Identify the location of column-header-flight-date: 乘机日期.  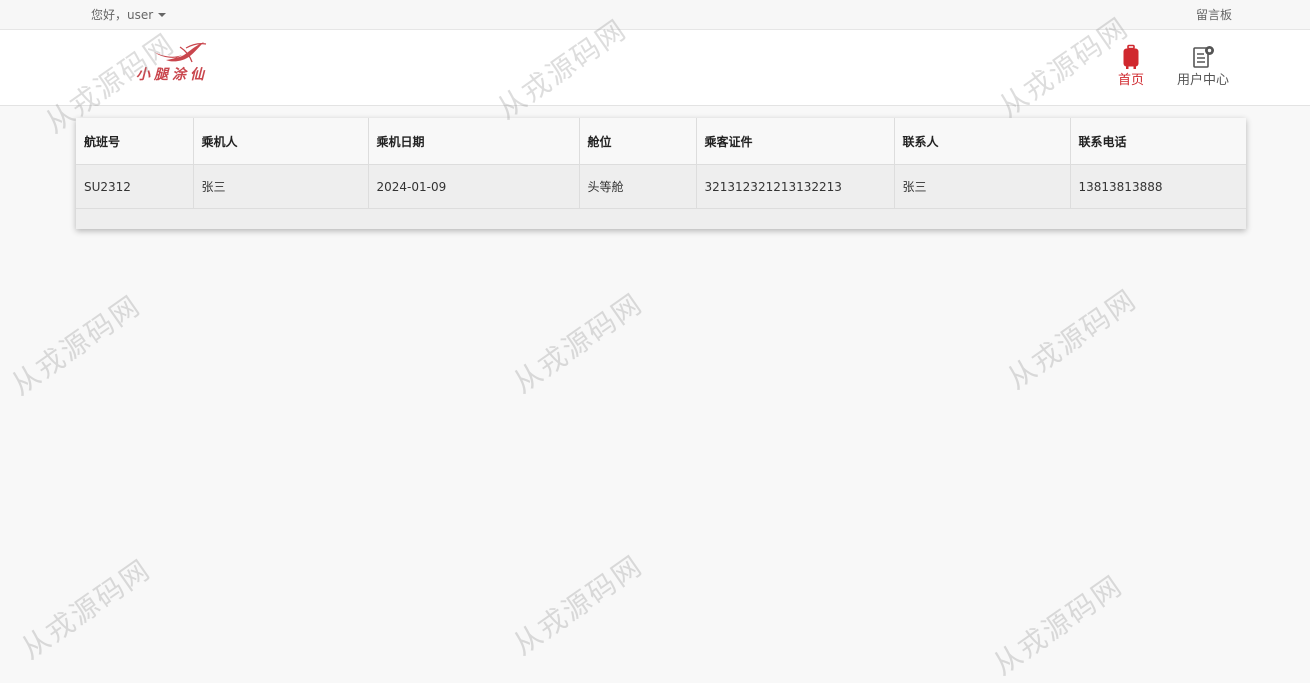
(474, 141).